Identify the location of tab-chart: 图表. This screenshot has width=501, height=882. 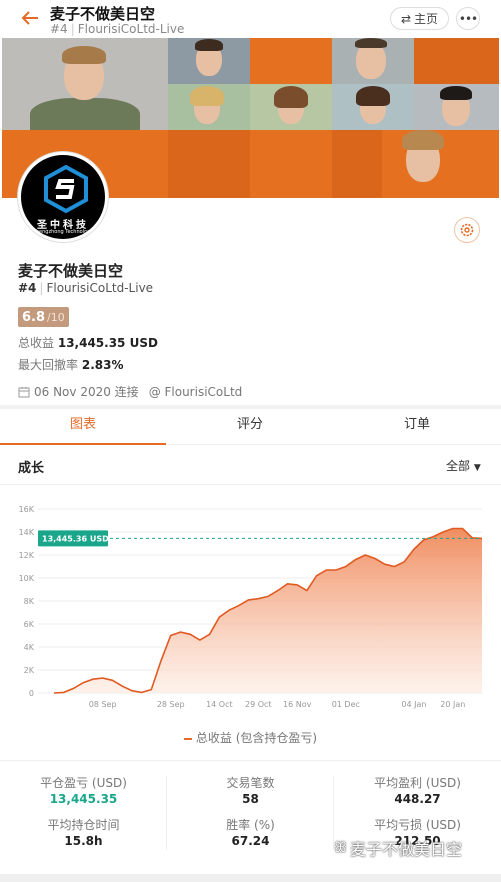
(83, 427).